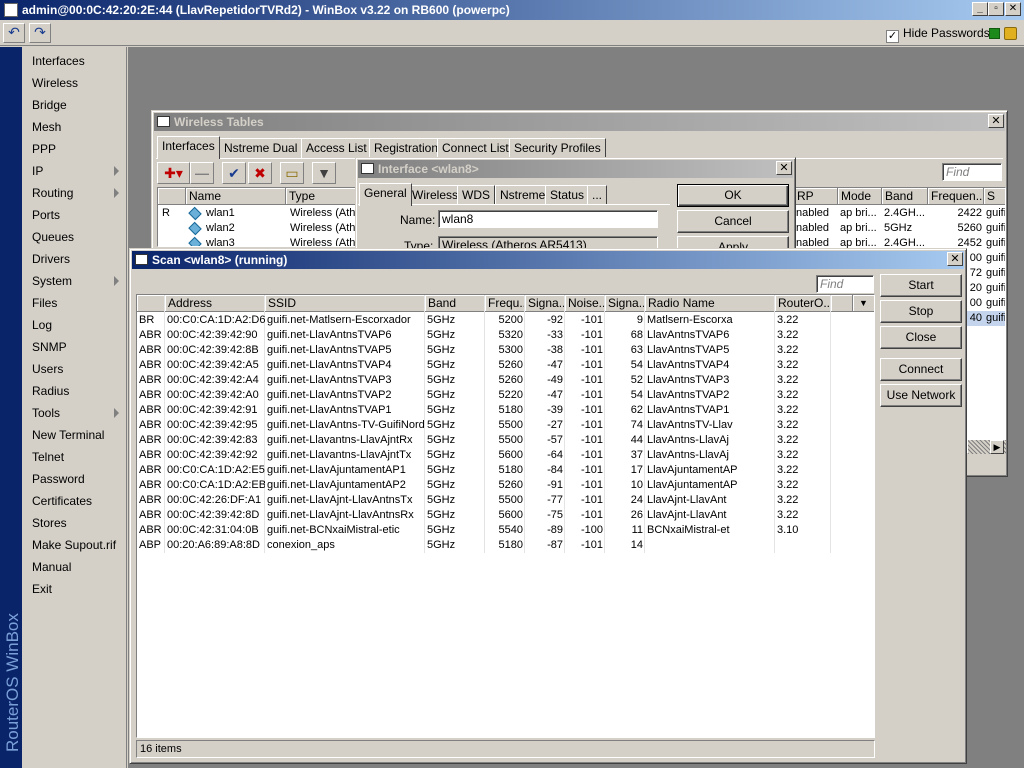  What do you see at coordinates (234, 173) in the screenshot?
I see `enable-button: ✔` at bounding box center [234, 173].